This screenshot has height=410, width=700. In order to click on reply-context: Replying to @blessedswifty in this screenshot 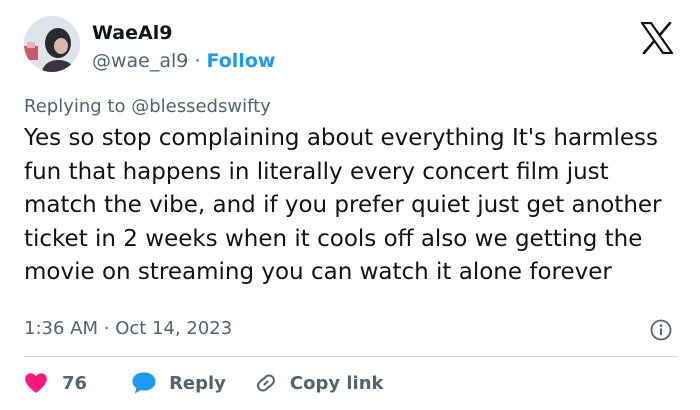, I will do `click(147, 106)`.